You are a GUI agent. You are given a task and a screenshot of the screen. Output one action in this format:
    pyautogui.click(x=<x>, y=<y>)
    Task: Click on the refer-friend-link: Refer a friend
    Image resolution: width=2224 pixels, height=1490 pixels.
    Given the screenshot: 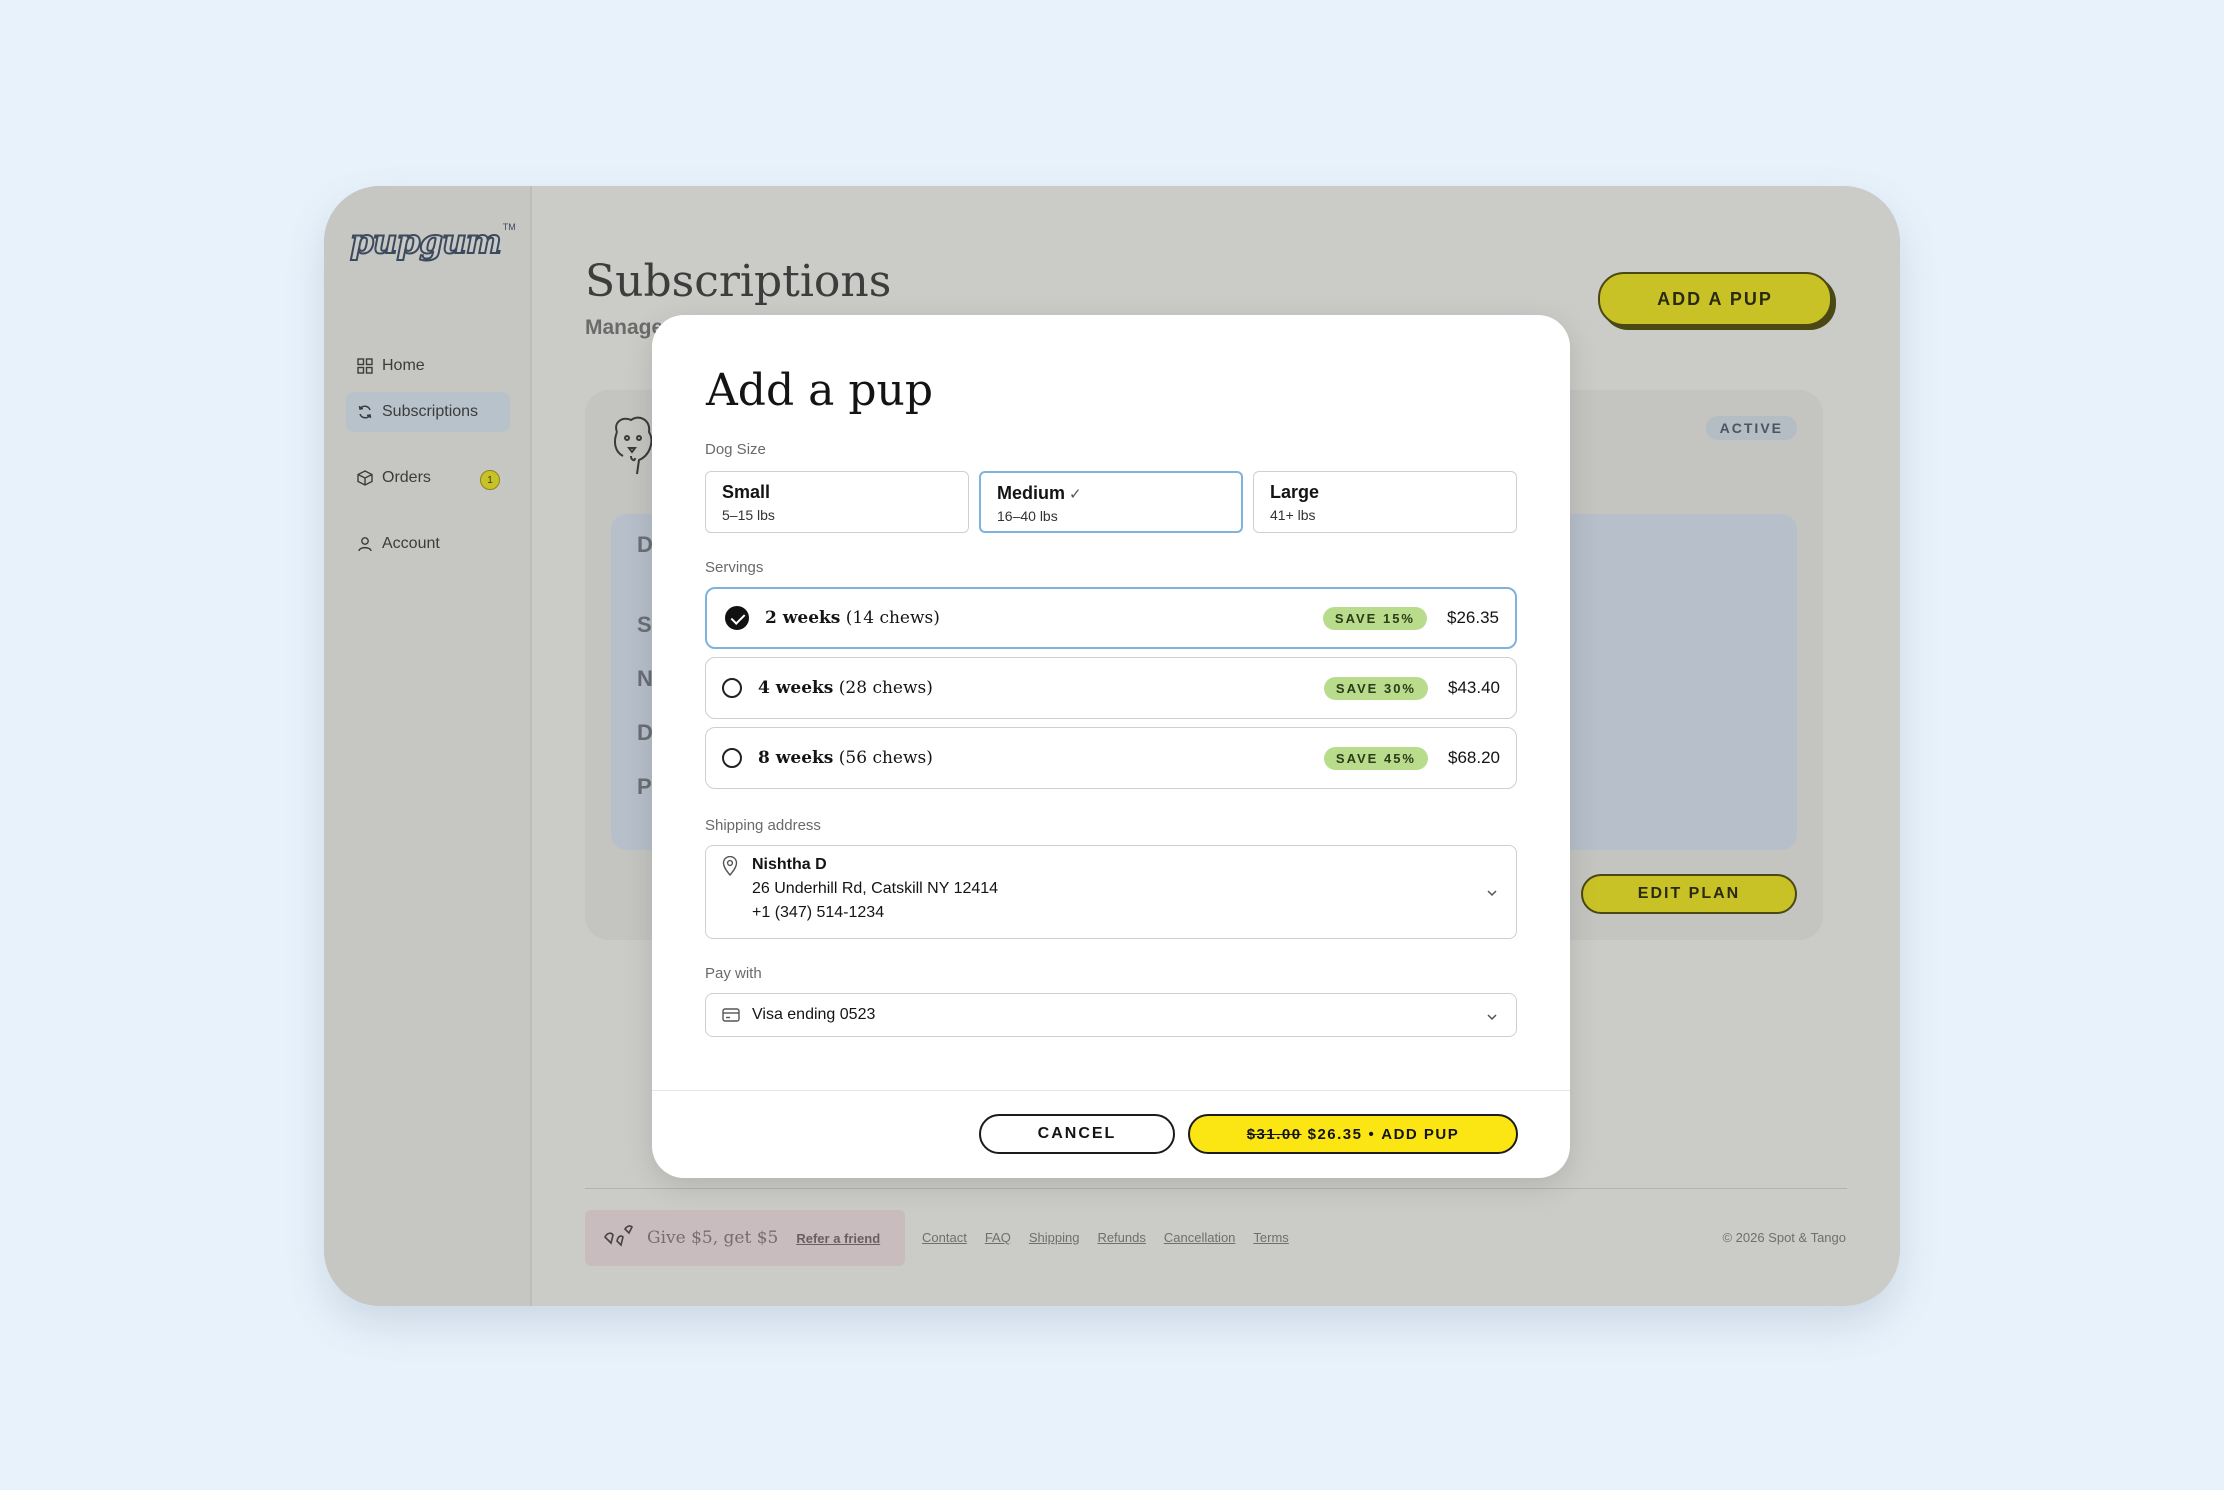 What is the action you would take?
    pyautogui.click(x=838, y=1238)
    